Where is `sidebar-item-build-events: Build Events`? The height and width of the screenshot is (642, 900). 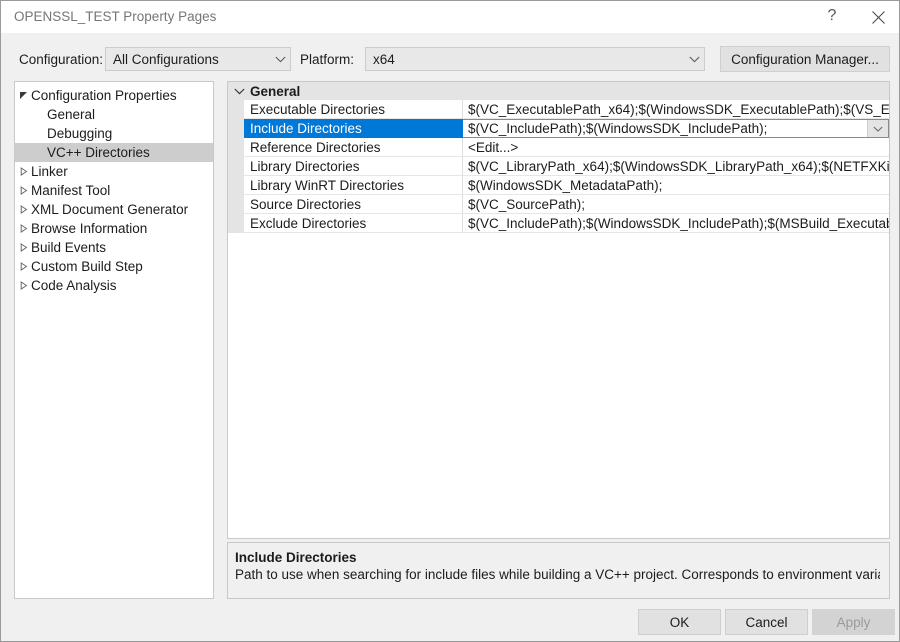 sidebar-item-build-events: Build Events is located at coordinates (114, 247).